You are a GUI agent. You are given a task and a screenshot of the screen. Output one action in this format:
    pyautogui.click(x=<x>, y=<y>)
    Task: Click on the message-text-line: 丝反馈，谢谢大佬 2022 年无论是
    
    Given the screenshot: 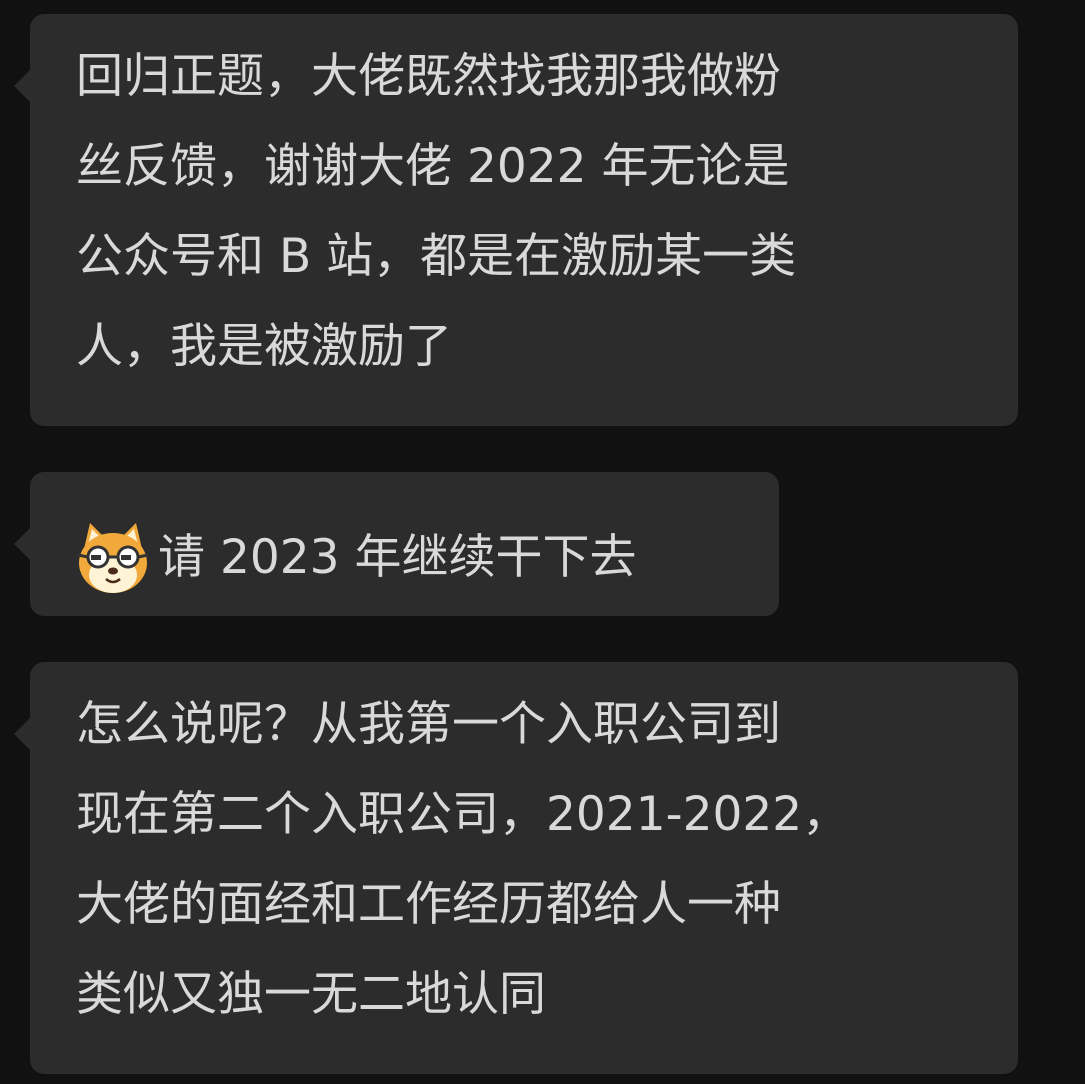 What is the action you would take?
    pyautogui.click(x=433, y=166)
    